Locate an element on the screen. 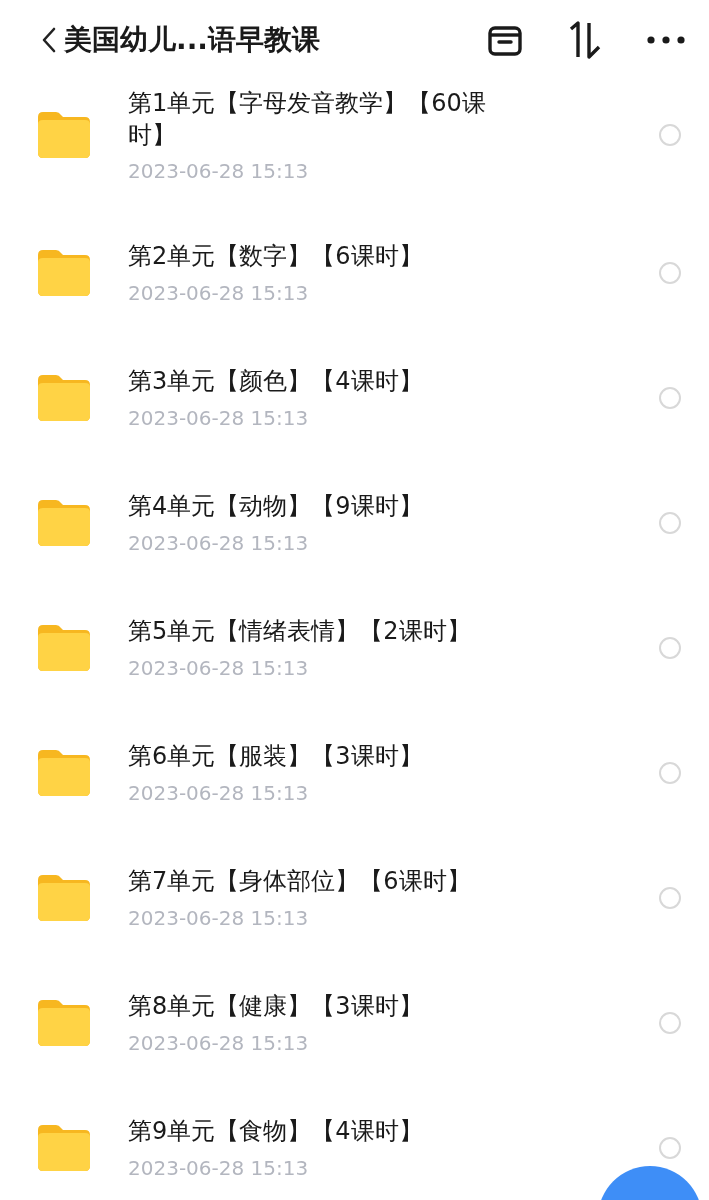 This screenshot has width=709, height=1200. folder-name: 第3单元【颜色】【4课时】 is located at coordinates (328, 381).